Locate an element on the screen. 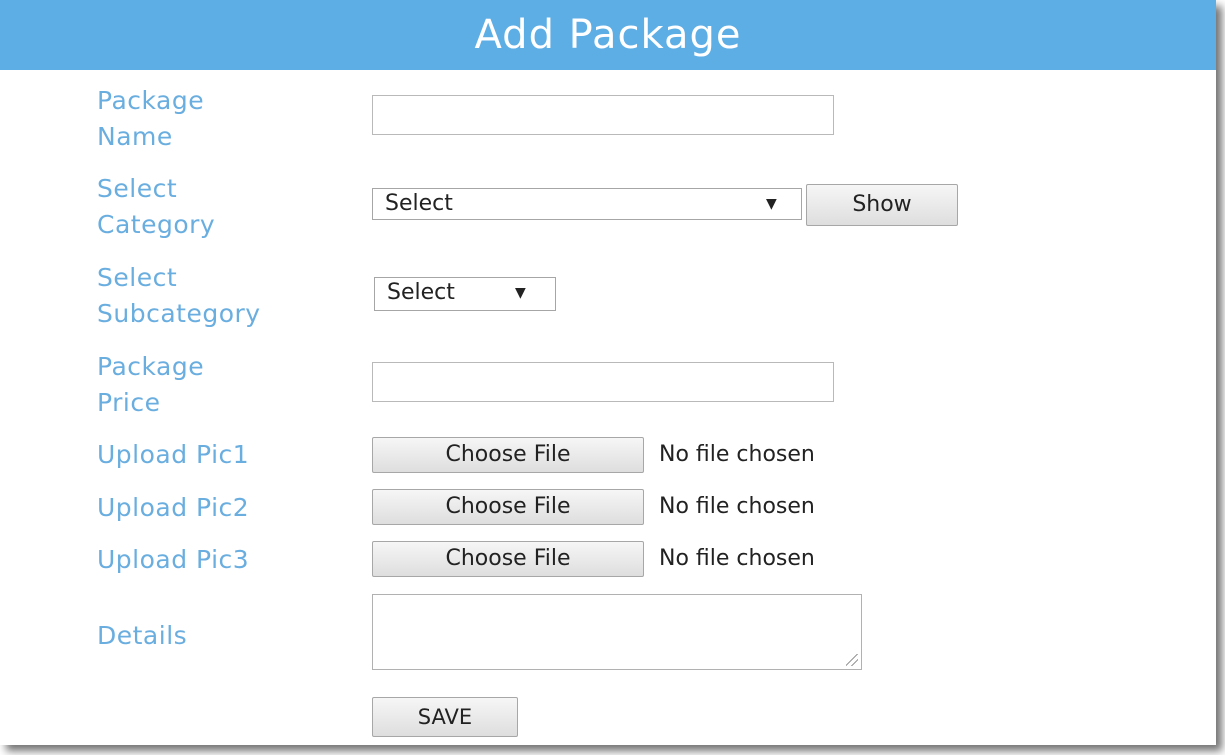  package-price-label-2: Price is located at coordinates (129, 402).